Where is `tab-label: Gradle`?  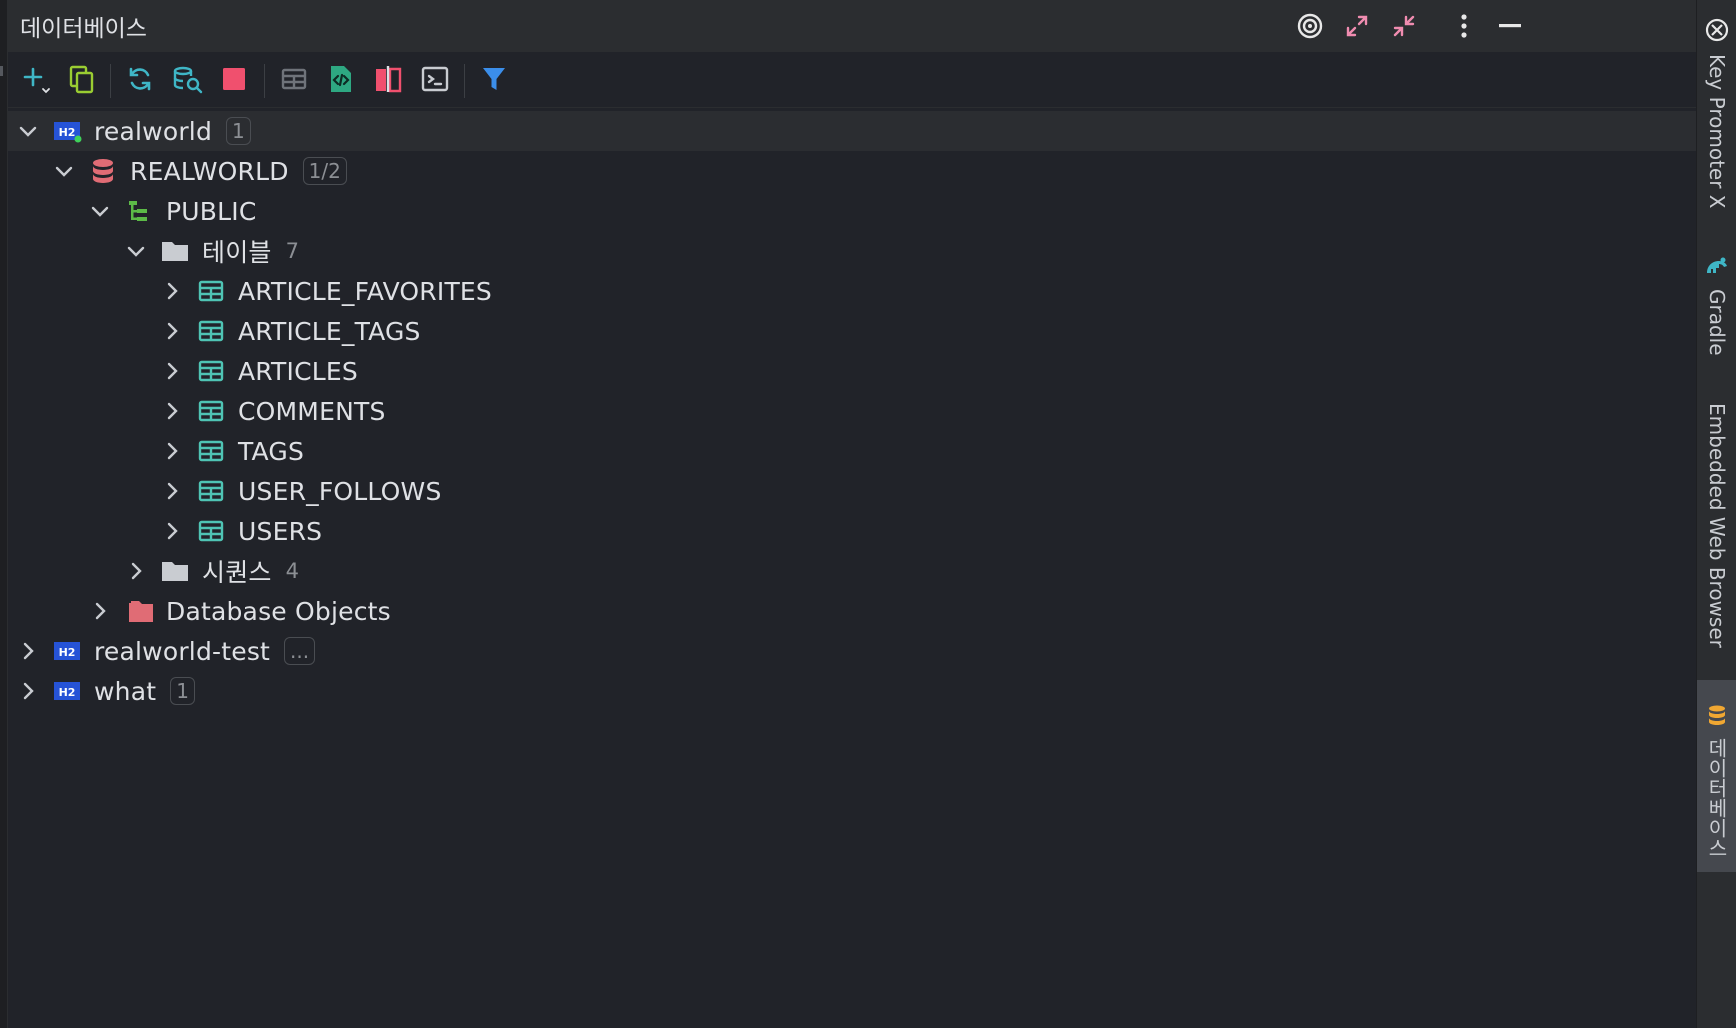
tab-label: Gradle is located at coordinates (1717, 322).